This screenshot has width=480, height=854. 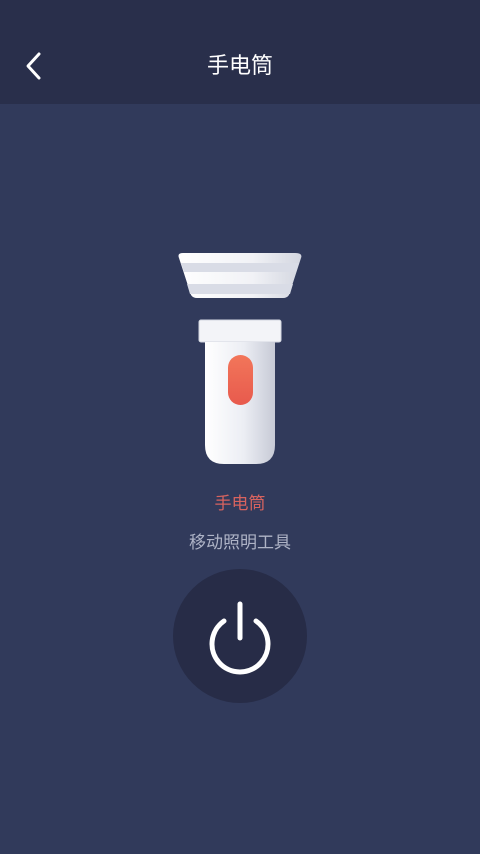 I want to click on power-button, so click(x=240, y=636).